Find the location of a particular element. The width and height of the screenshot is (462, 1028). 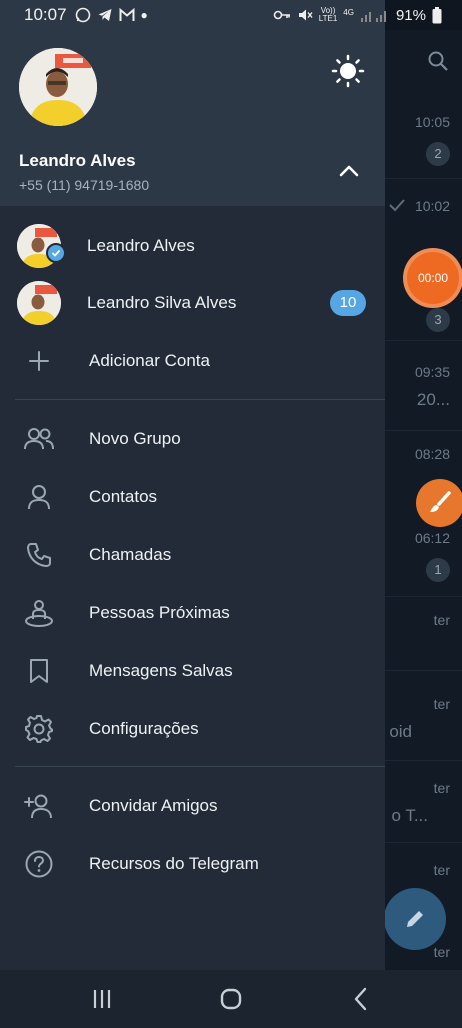

account-name: Leandro Alves is located at coordinates (141, 245).